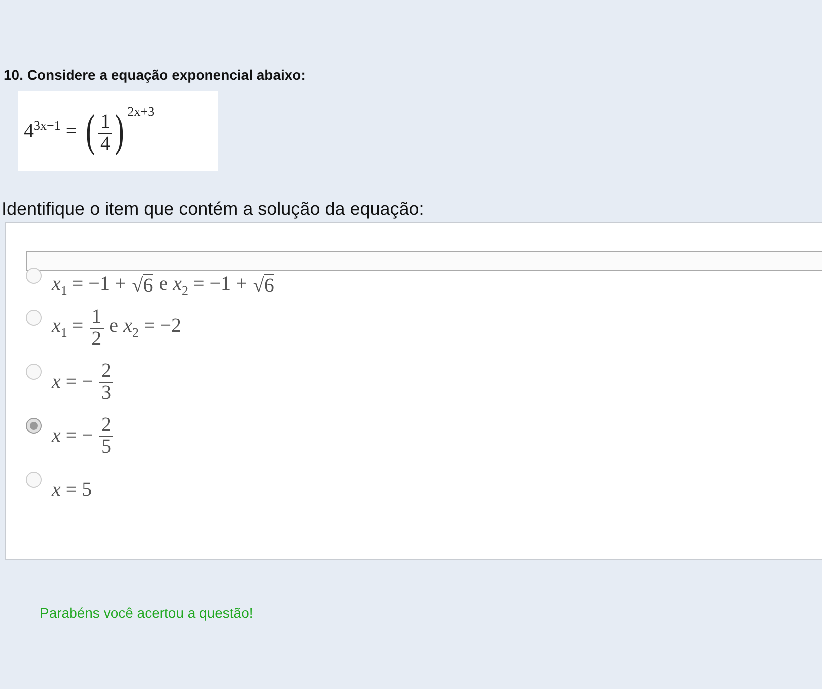 Image resolution: width=822 pixels, height=689 pixels. I want to click on math-text: e x$_{2}$ = −2, so click(146, 328).